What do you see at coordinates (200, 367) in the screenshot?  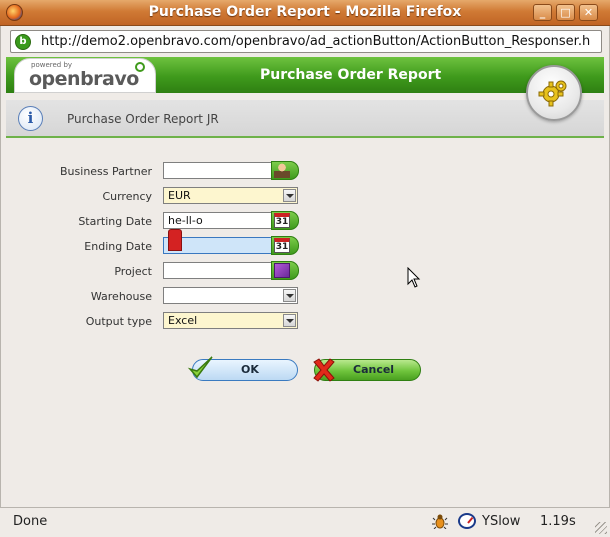 I see `check-icon` at bounding box center [200, 367].